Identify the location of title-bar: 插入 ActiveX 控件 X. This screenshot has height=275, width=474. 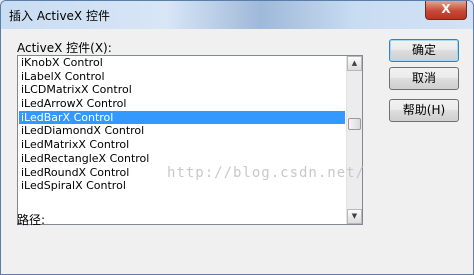
(237, 15).